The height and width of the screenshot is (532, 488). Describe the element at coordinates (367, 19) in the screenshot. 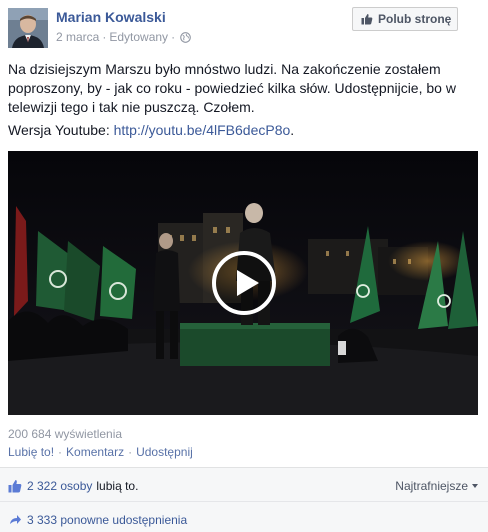

I see `thumbs-up-icon` at that location.